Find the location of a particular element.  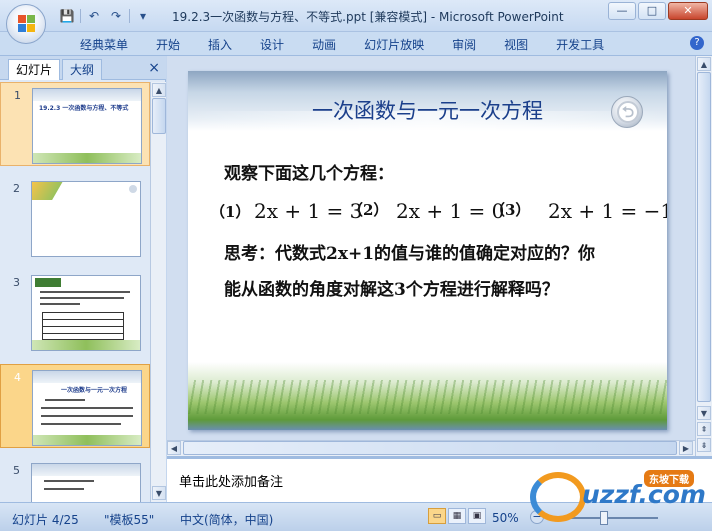

office-logo-icon is located at coordinates (27, 24).